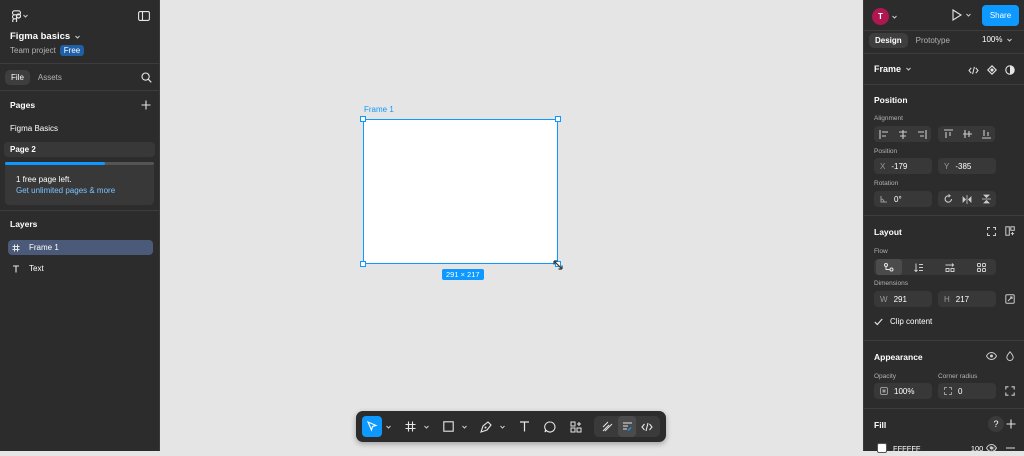 The width and height of the screenshot is (1024, 456). I want to click on align-top-button, so click(948, 134).